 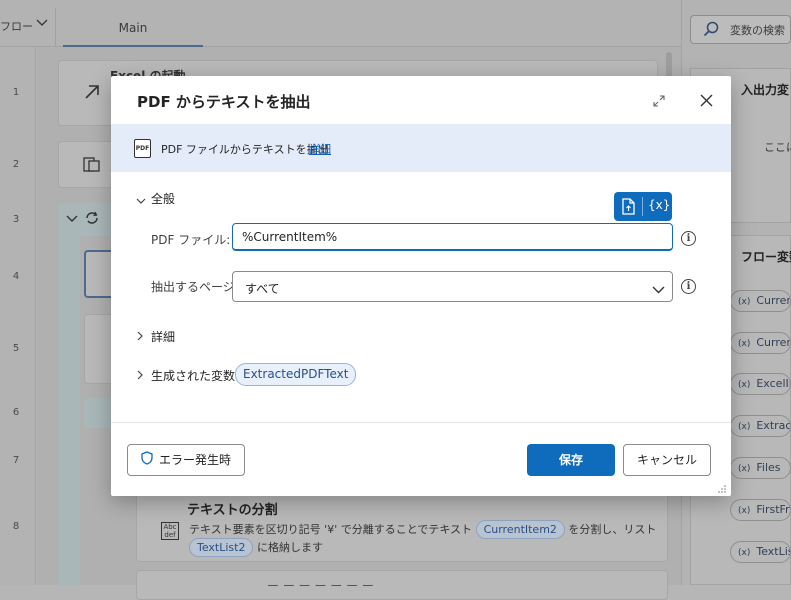 I want to click on line-number: 6, so click(x=16, y=412).